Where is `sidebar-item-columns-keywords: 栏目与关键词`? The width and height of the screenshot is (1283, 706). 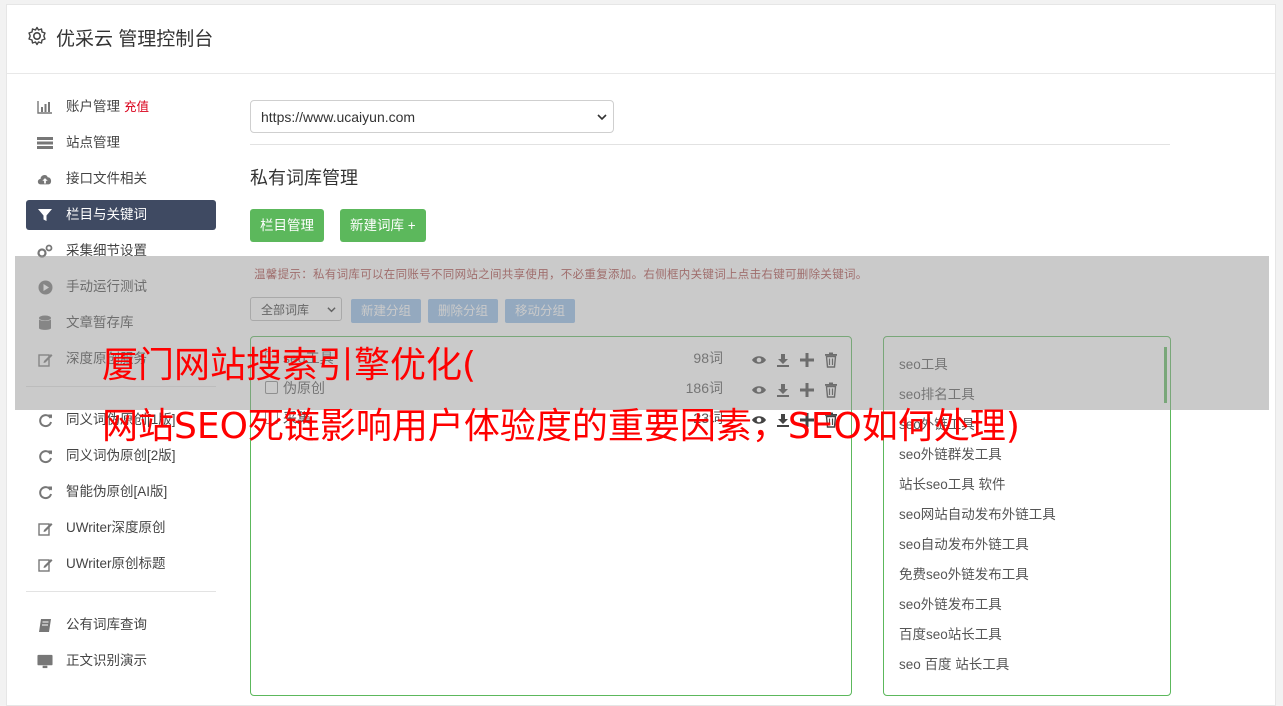 sidebar-item-columns-keywords: 栏目与关键词 is located at coordinates (121, 215).